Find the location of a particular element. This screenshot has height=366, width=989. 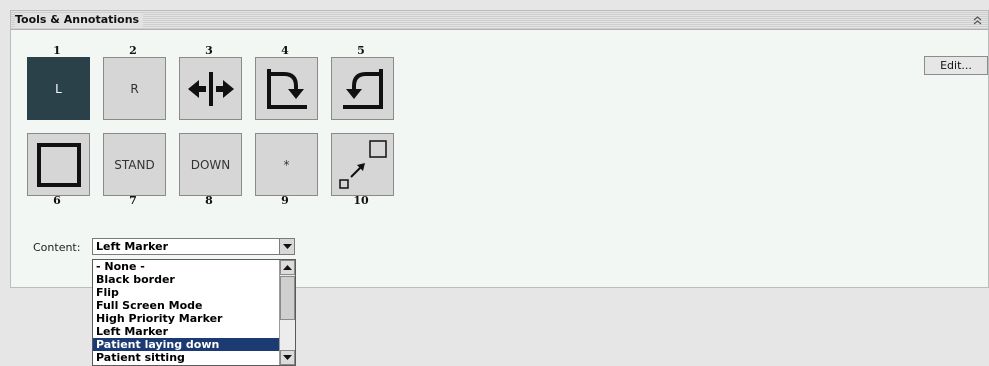

panel-header: Tools & Annotations is located at coordinates (499, 20).